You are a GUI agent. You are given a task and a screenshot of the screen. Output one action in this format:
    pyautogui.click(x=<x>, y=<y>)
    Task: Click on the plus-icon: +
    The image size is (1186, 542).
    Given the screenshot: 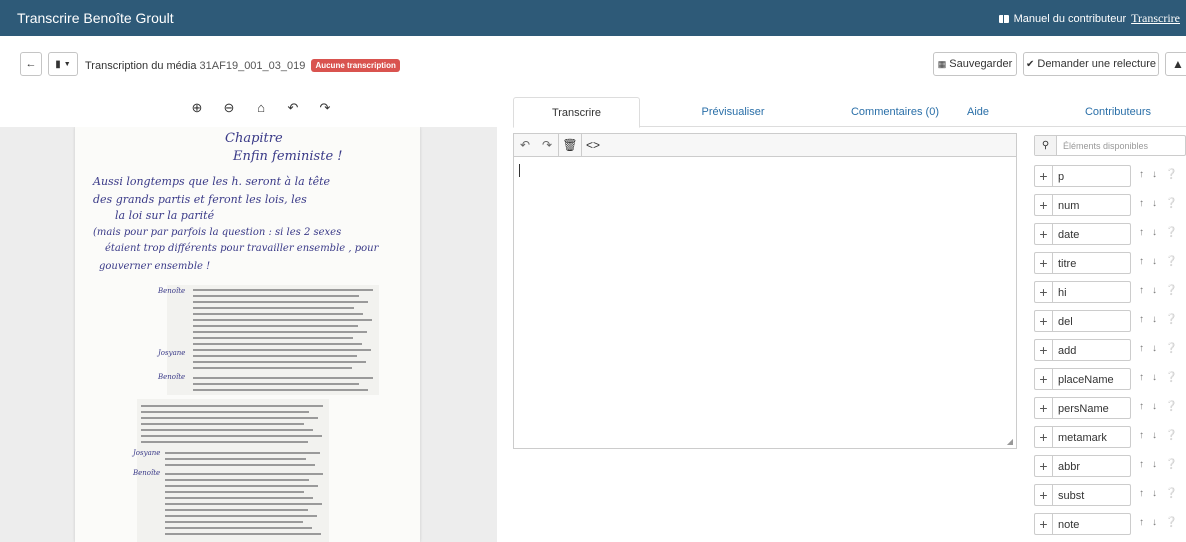 What is the action you would take?
    pyautogui.click(x=1044, y=234)
    